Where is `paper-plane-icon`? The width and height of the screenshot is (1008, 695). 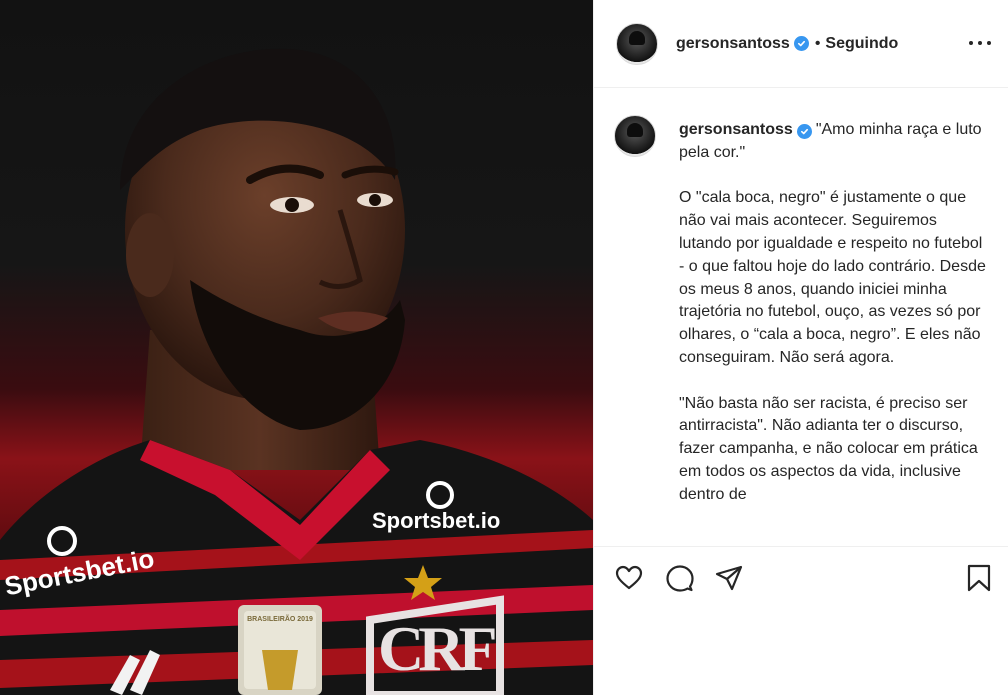
paper-plane-icon is located at coordinates (729, 578).